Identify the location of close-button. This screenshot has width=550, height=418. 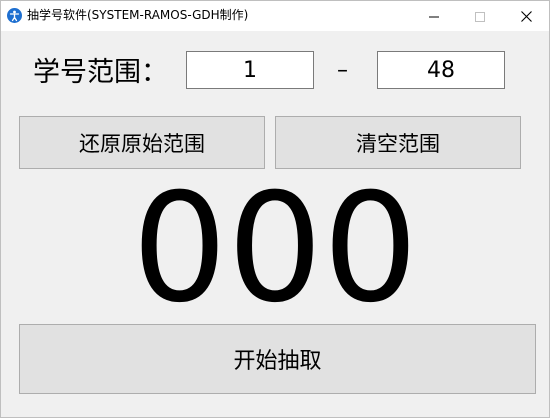
(526, 16).